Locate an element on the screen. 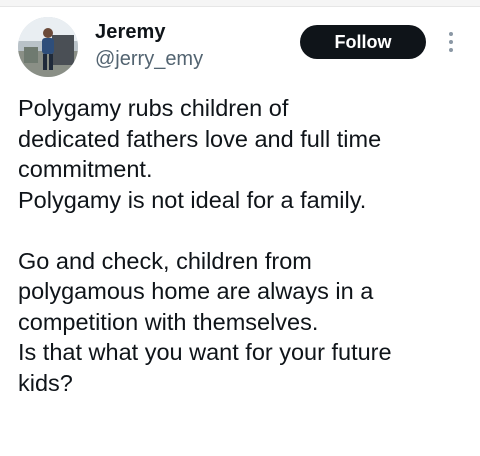 The height and width of the screenshot is (456, 480). tweet-line: Polygamy is not ideal for a family. is located at coordinates (192, 199).